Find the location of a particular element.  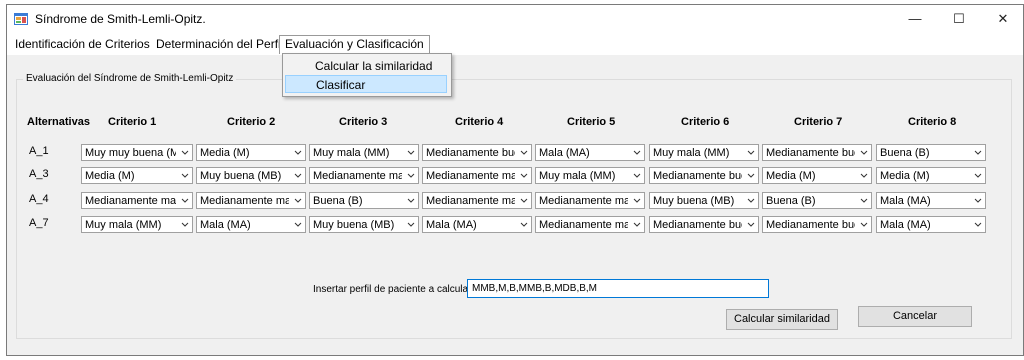

menu-evaluacion: Evaluación y Clasificación is located at coordinates (354, 44).